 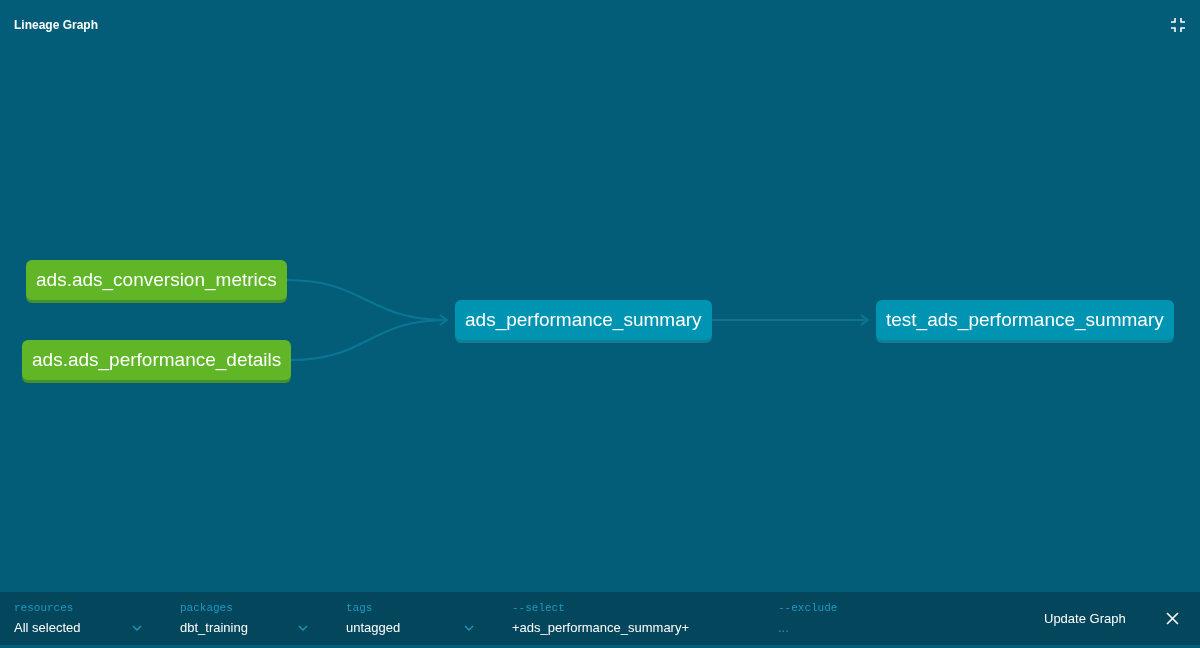 I want to click on update-graph-button: Update Graph, so click(x=1085, y=618).